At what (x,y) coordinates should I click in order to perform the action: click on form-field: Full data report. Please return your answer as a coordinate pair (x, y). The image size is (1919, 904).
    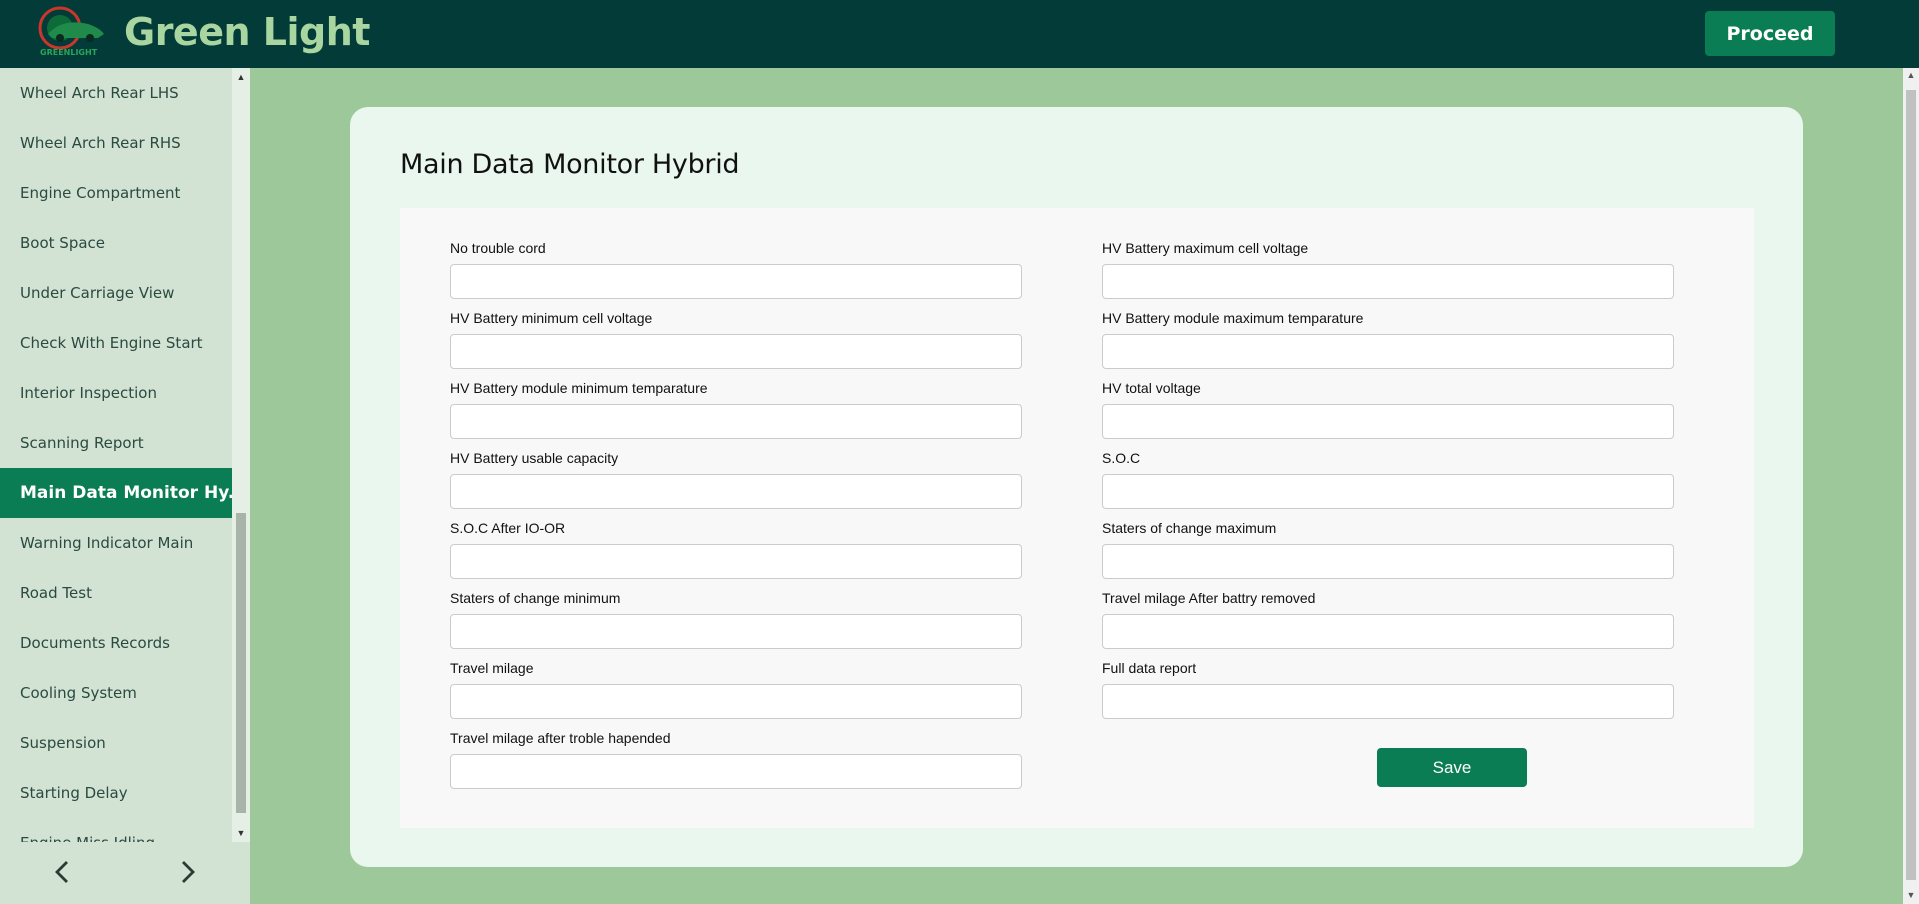
    Looking at the image, I should click on (1388, 688).